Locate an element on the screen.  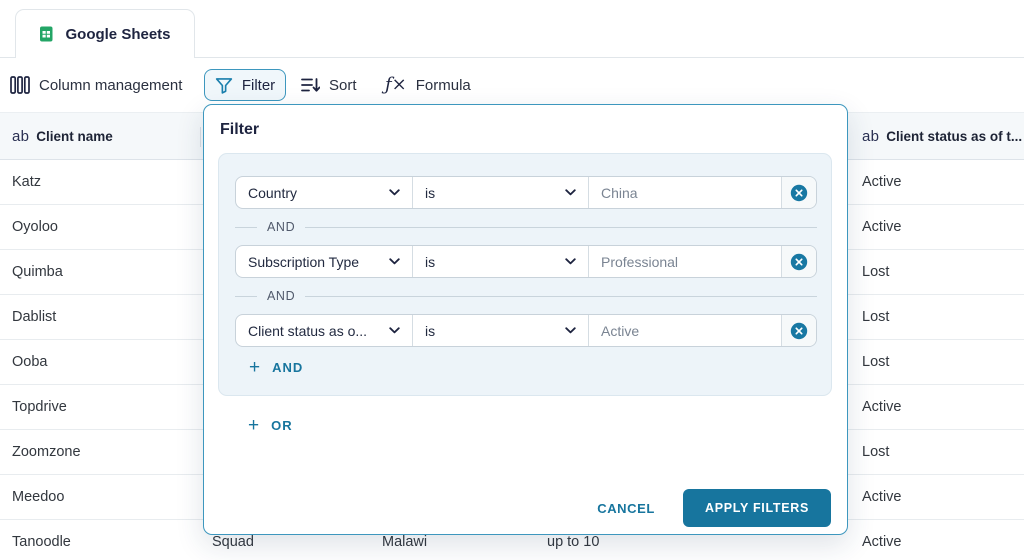
tab-google-sheets: Google Sheets is located at coordinates (105, 33).